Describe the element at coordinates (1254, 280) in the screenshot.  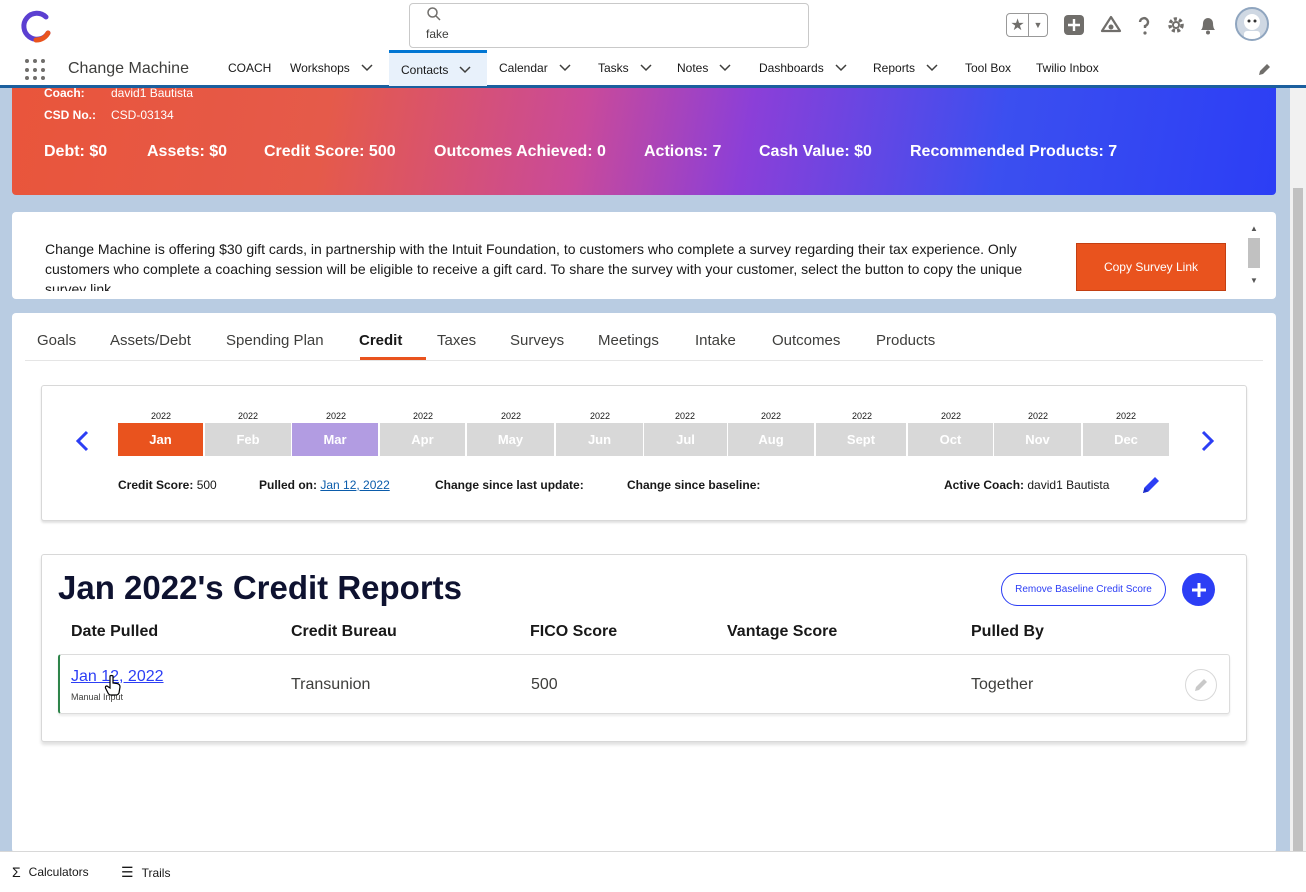
I see `scroll-down-arrow-icon: ▼` at that location.